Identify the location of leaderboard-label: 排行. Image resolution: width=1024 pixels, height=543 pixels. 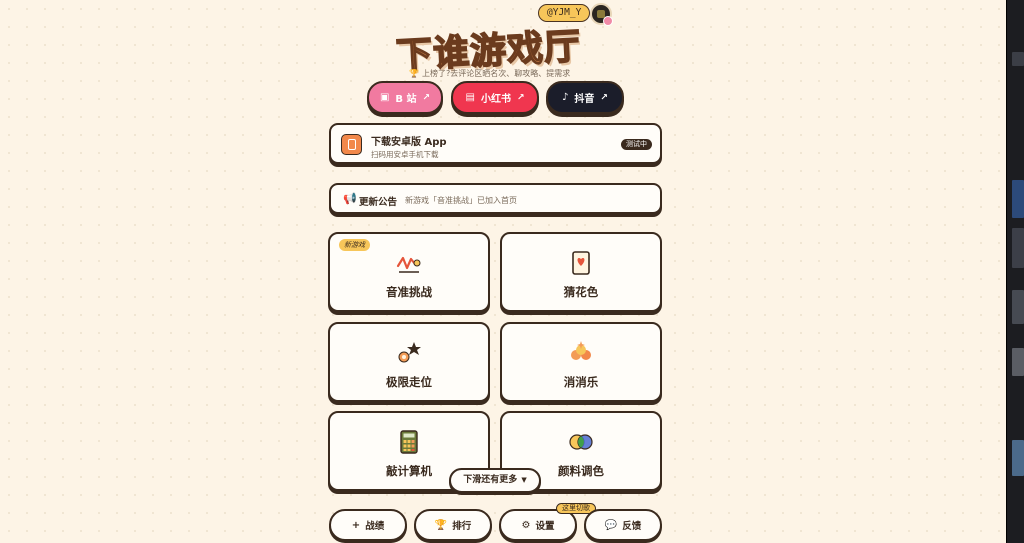
(462, 526).